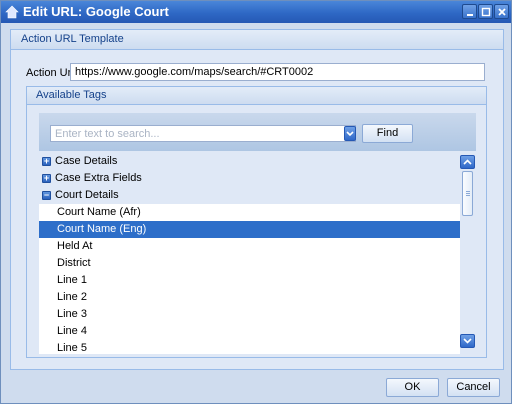  Describe the element at coordinates (87, 195) in the screenshot. I see `tree-group-label: Court Details` at that location.